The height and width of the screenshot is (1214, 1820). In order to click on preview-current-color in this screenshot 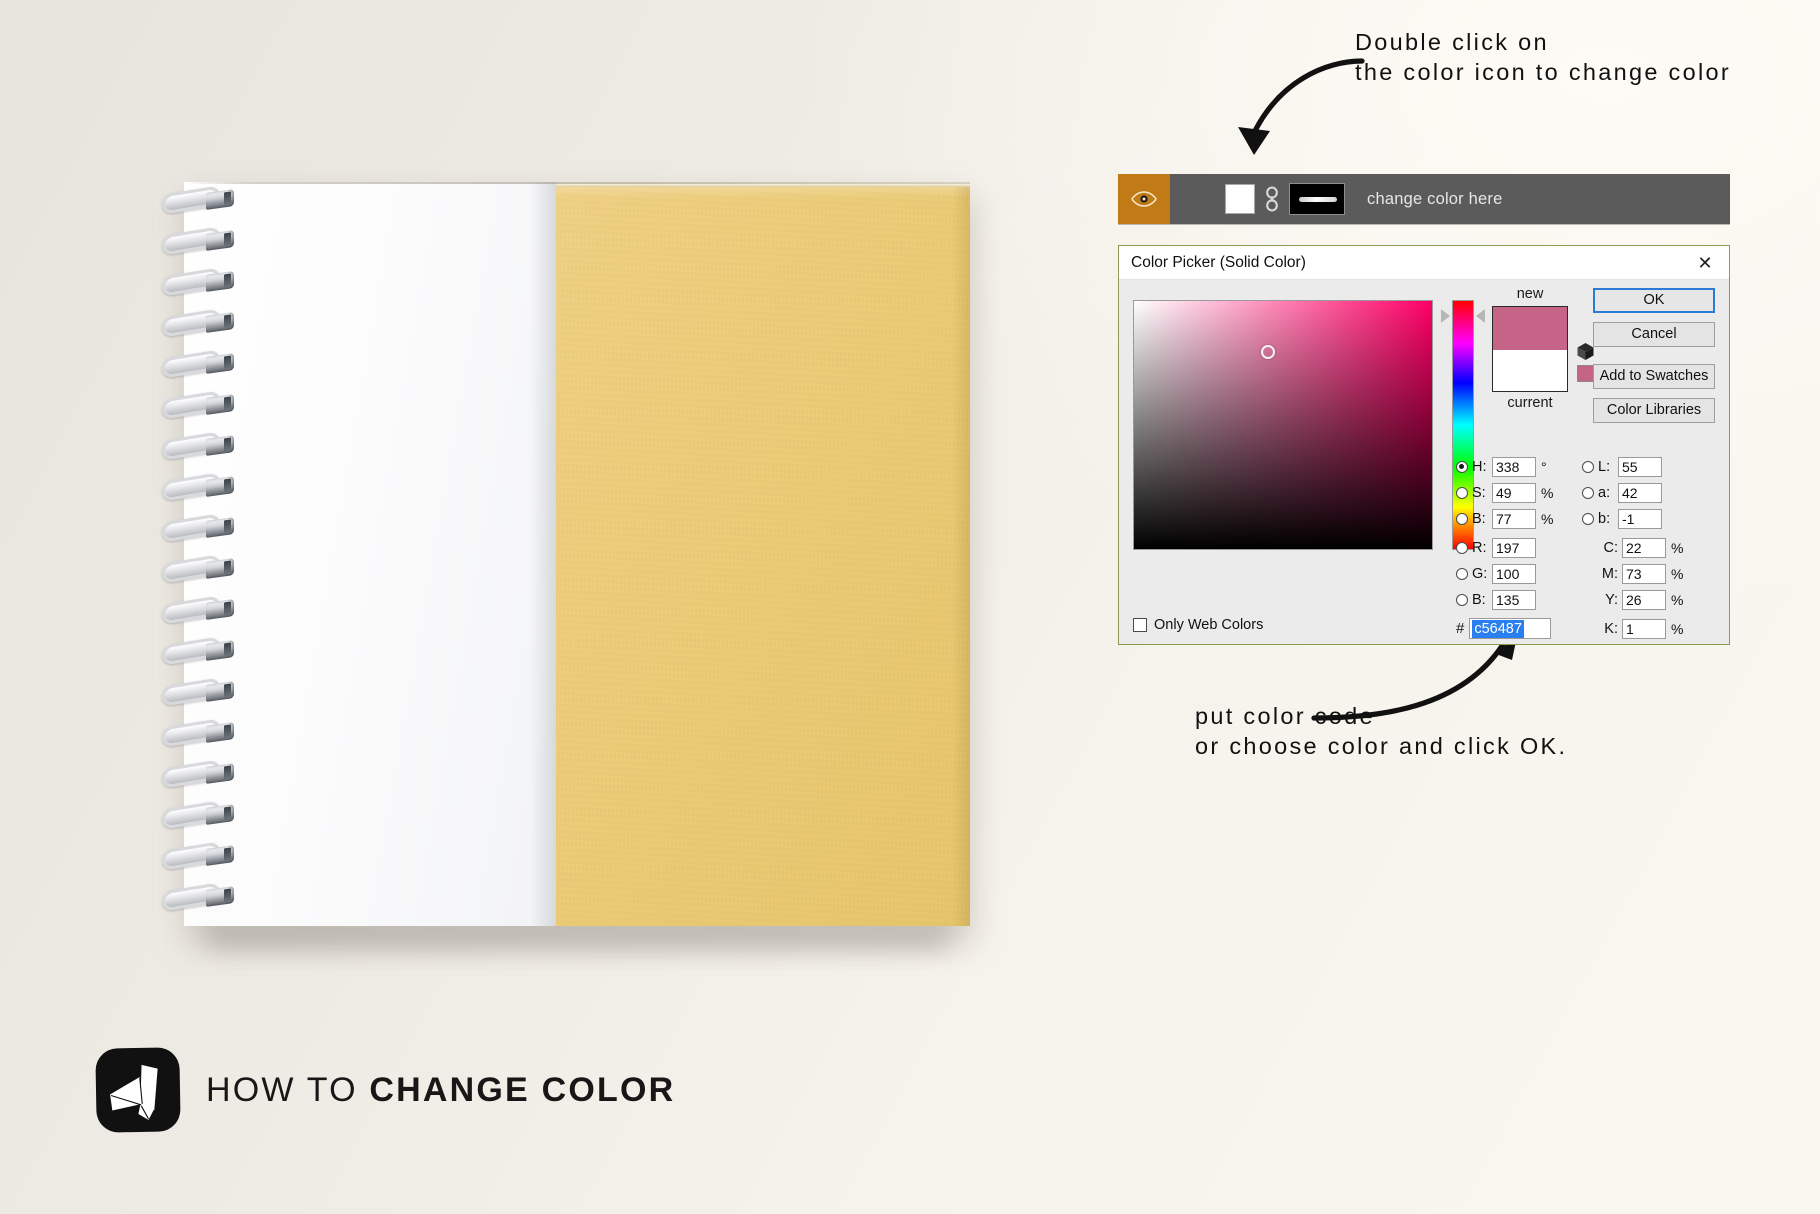, I will do `click(1530, 370)`.